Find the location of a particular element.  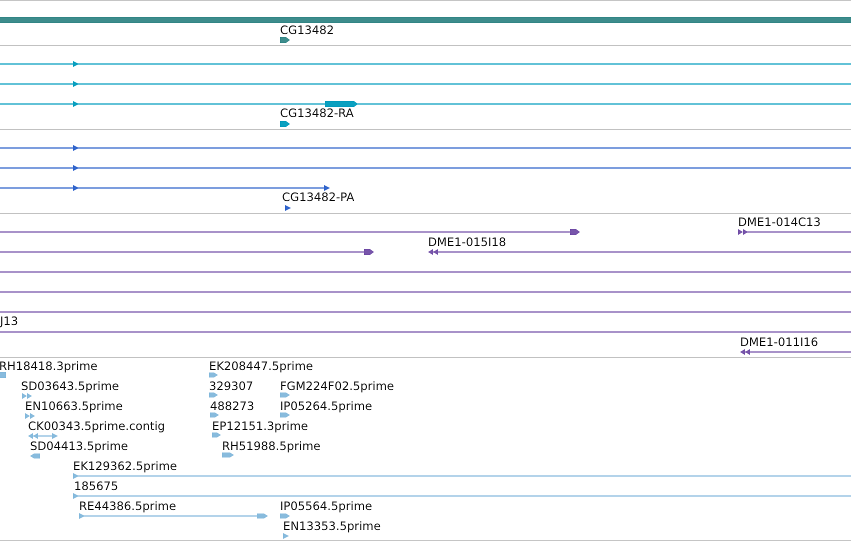

feature-label: 488273 is located at coordinates (232, 406).